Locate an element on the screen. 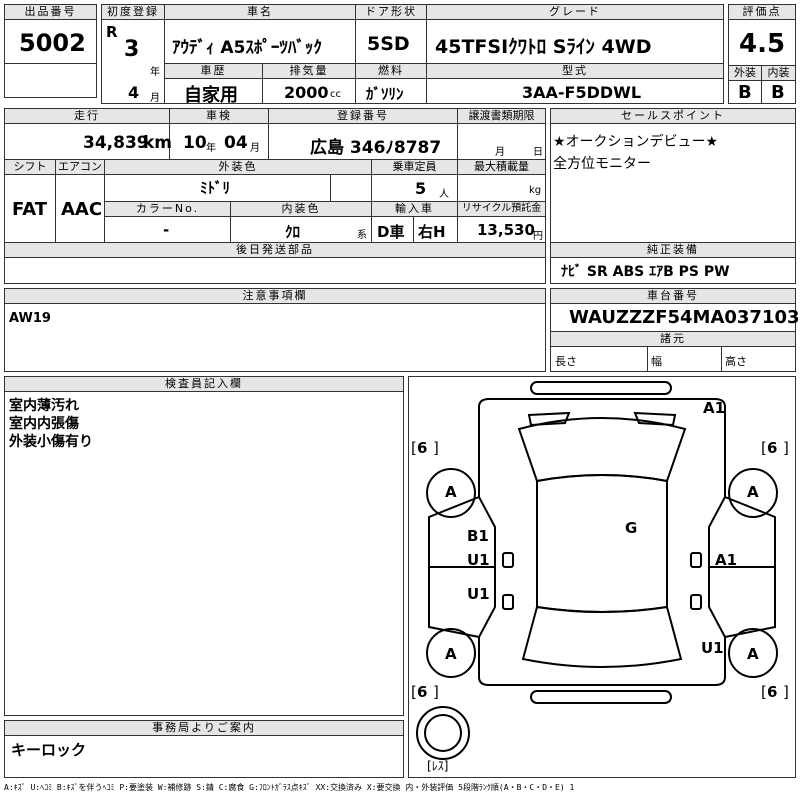 The height and width of the screenshot is (800, 800). dims-height: 高さ is located at coordinates (736, 361).